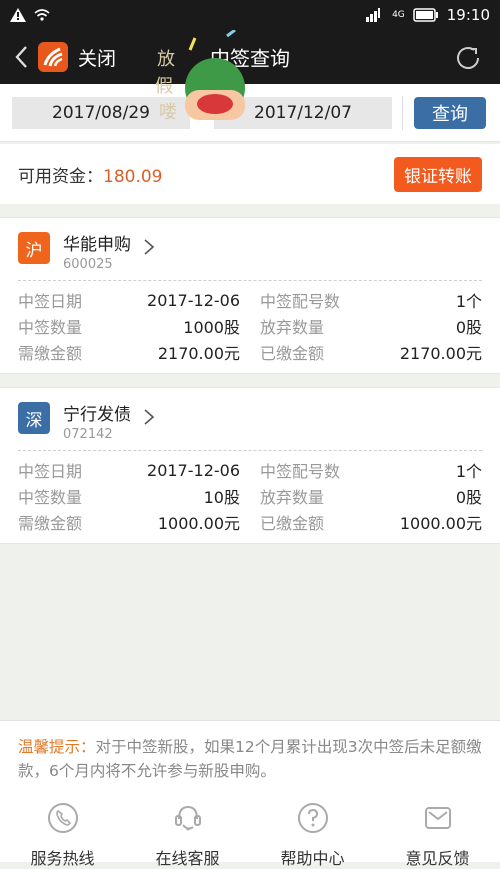 The image size is (500, 869). What do you see at coordinates (398, 15) in the screenshot?
I see `network-type: 4G` at bounding box center [398, 15].